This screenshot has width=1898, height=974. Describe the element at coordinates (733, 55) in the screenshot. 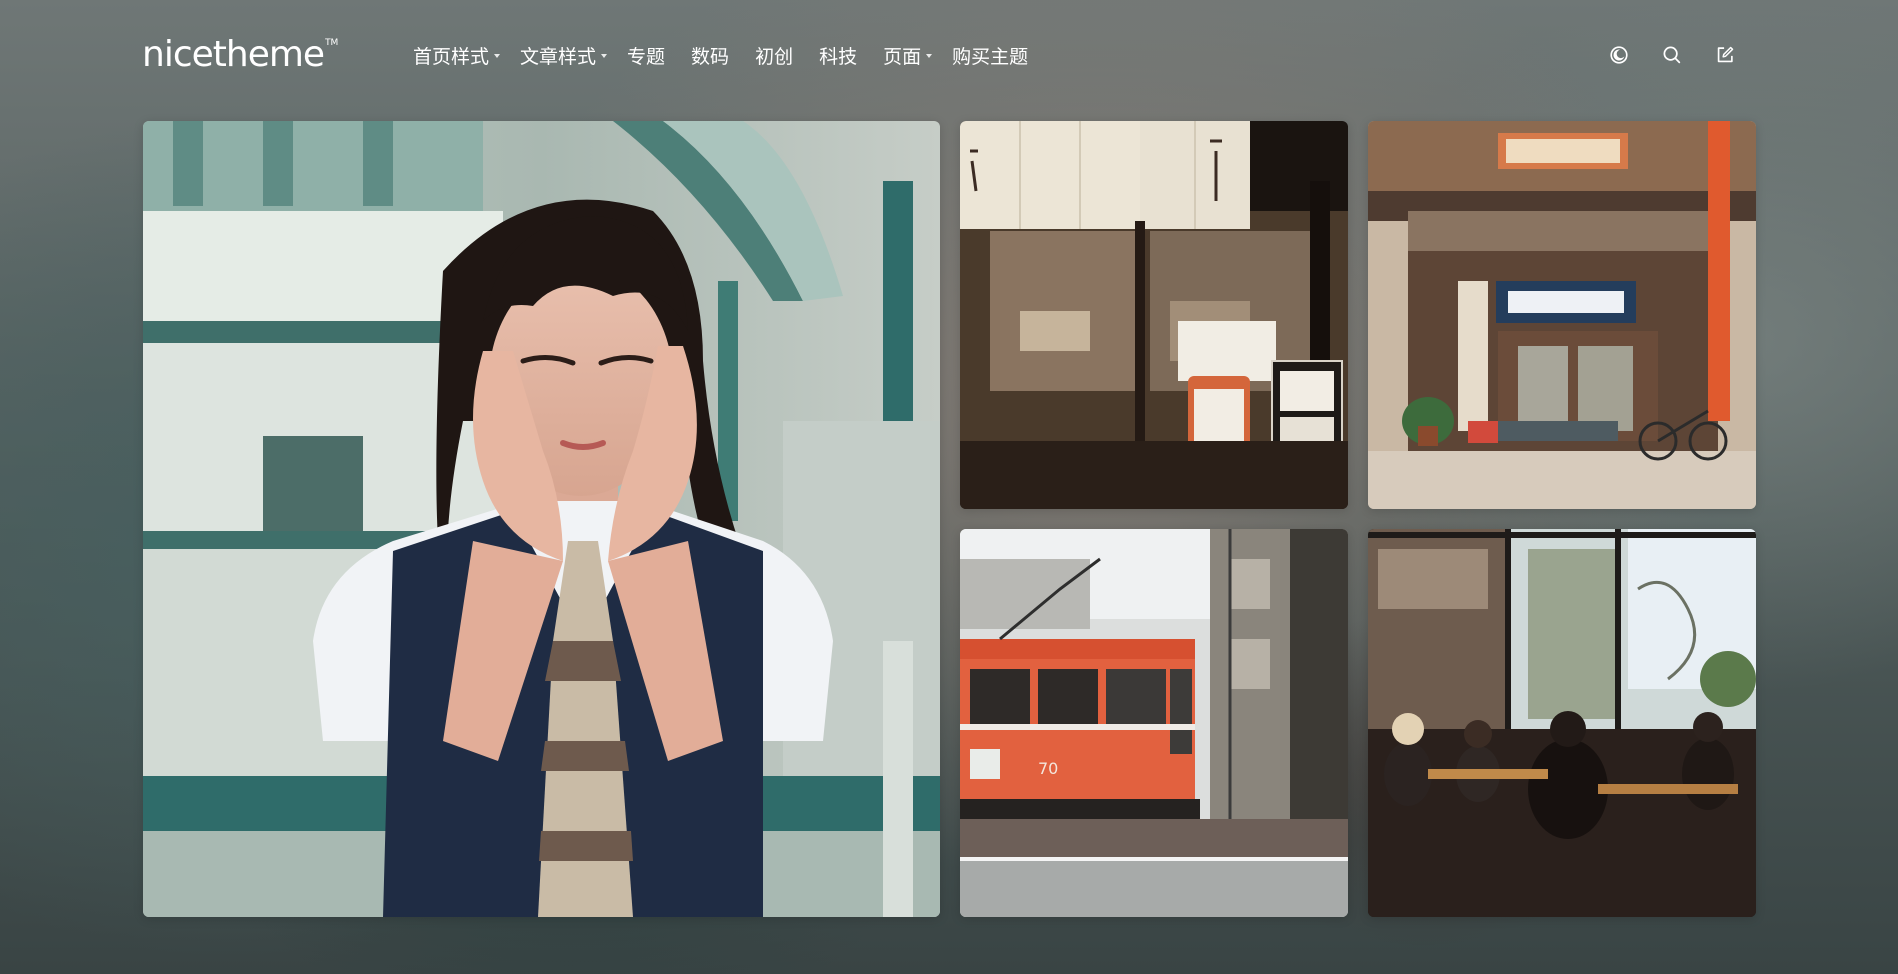

I see `main-nav: 首页样式 文章样式 专题 数码 初创 科技 页面 购买主题` at that location.